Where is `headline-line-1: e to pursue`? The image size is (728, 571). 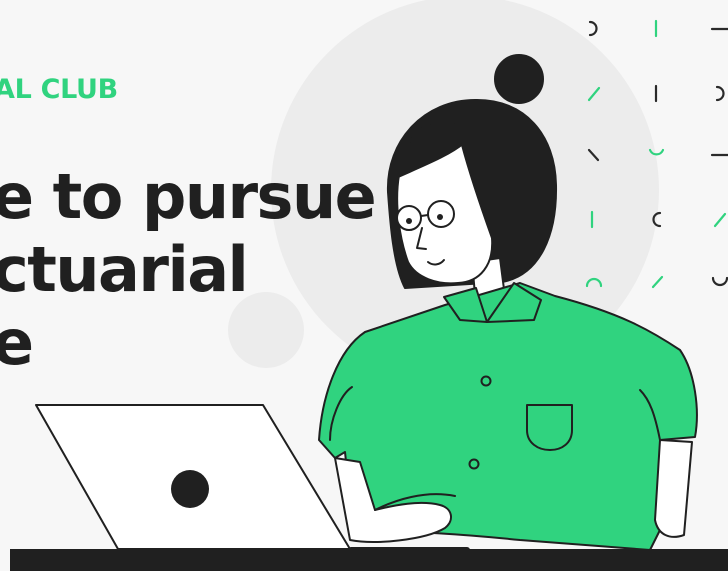 headline-line-1: e to pursue is located at coordinates (188, 196).